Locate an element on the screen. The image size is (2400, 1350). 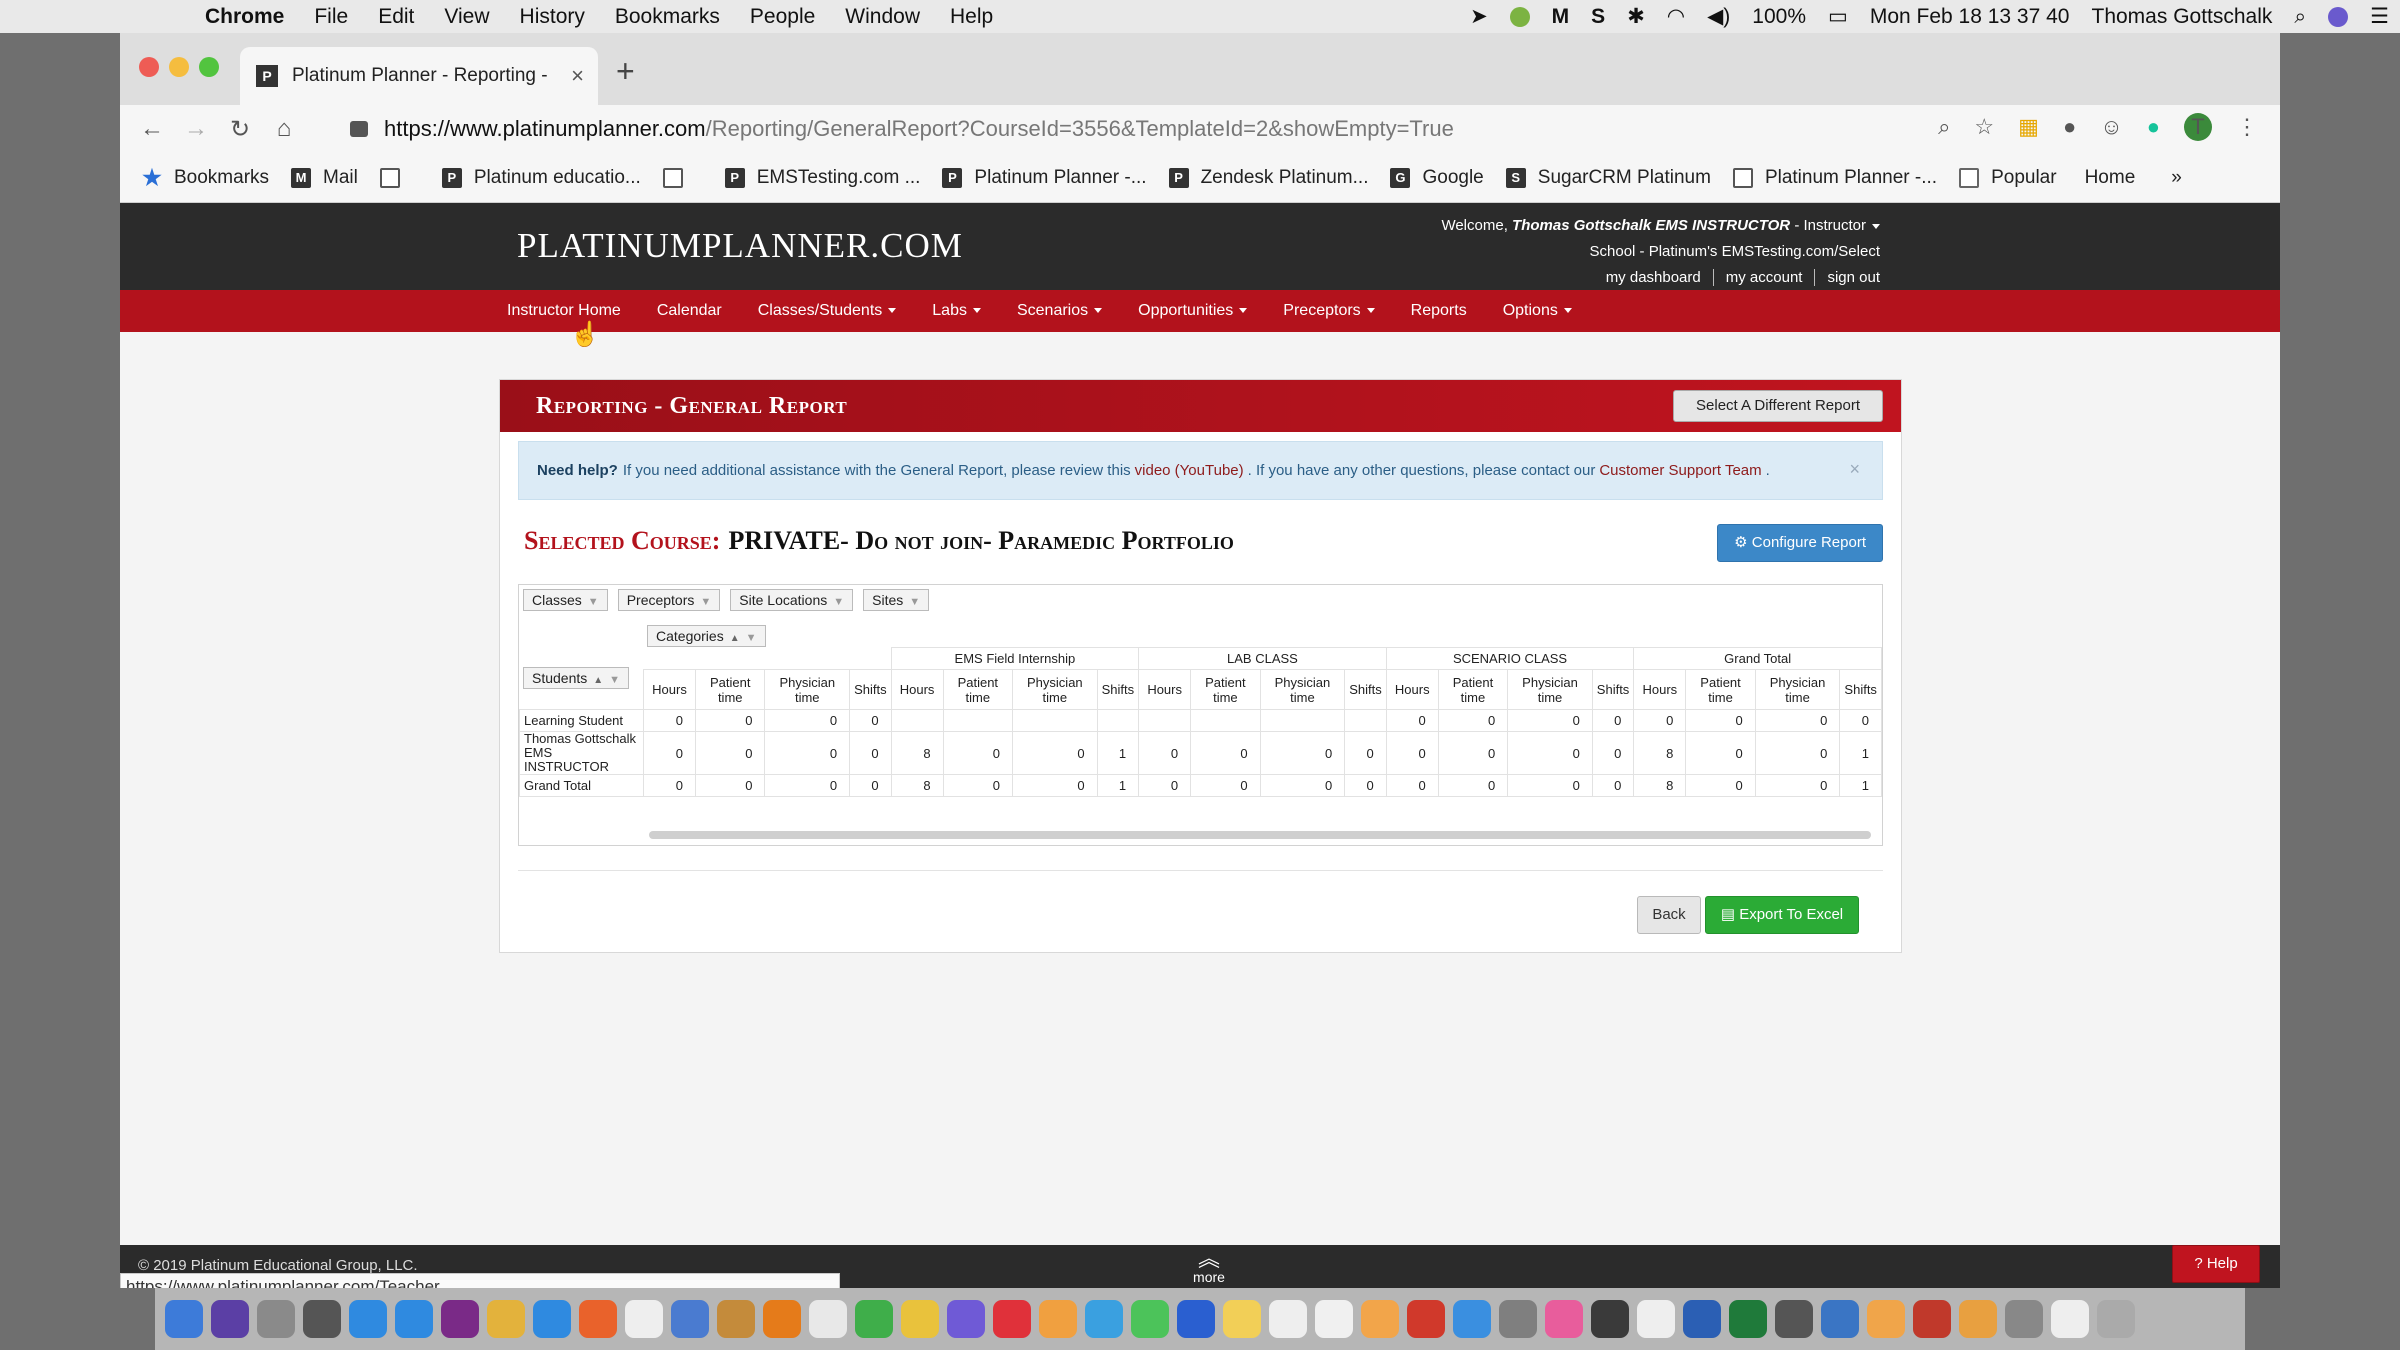
filter-chip-sites: Sites ▼ is located at coordinates (896, 600).